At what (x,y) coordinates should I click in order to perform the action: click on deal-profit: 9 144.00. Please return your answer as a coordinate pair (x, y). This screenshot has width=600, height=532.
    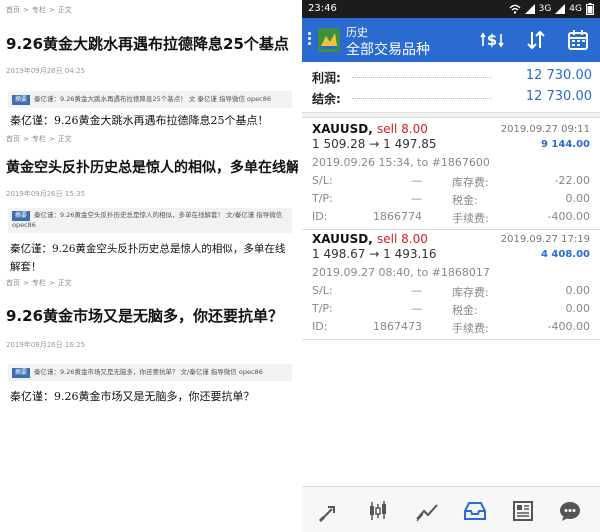
    Looking at the image, I should click on (565, 144).